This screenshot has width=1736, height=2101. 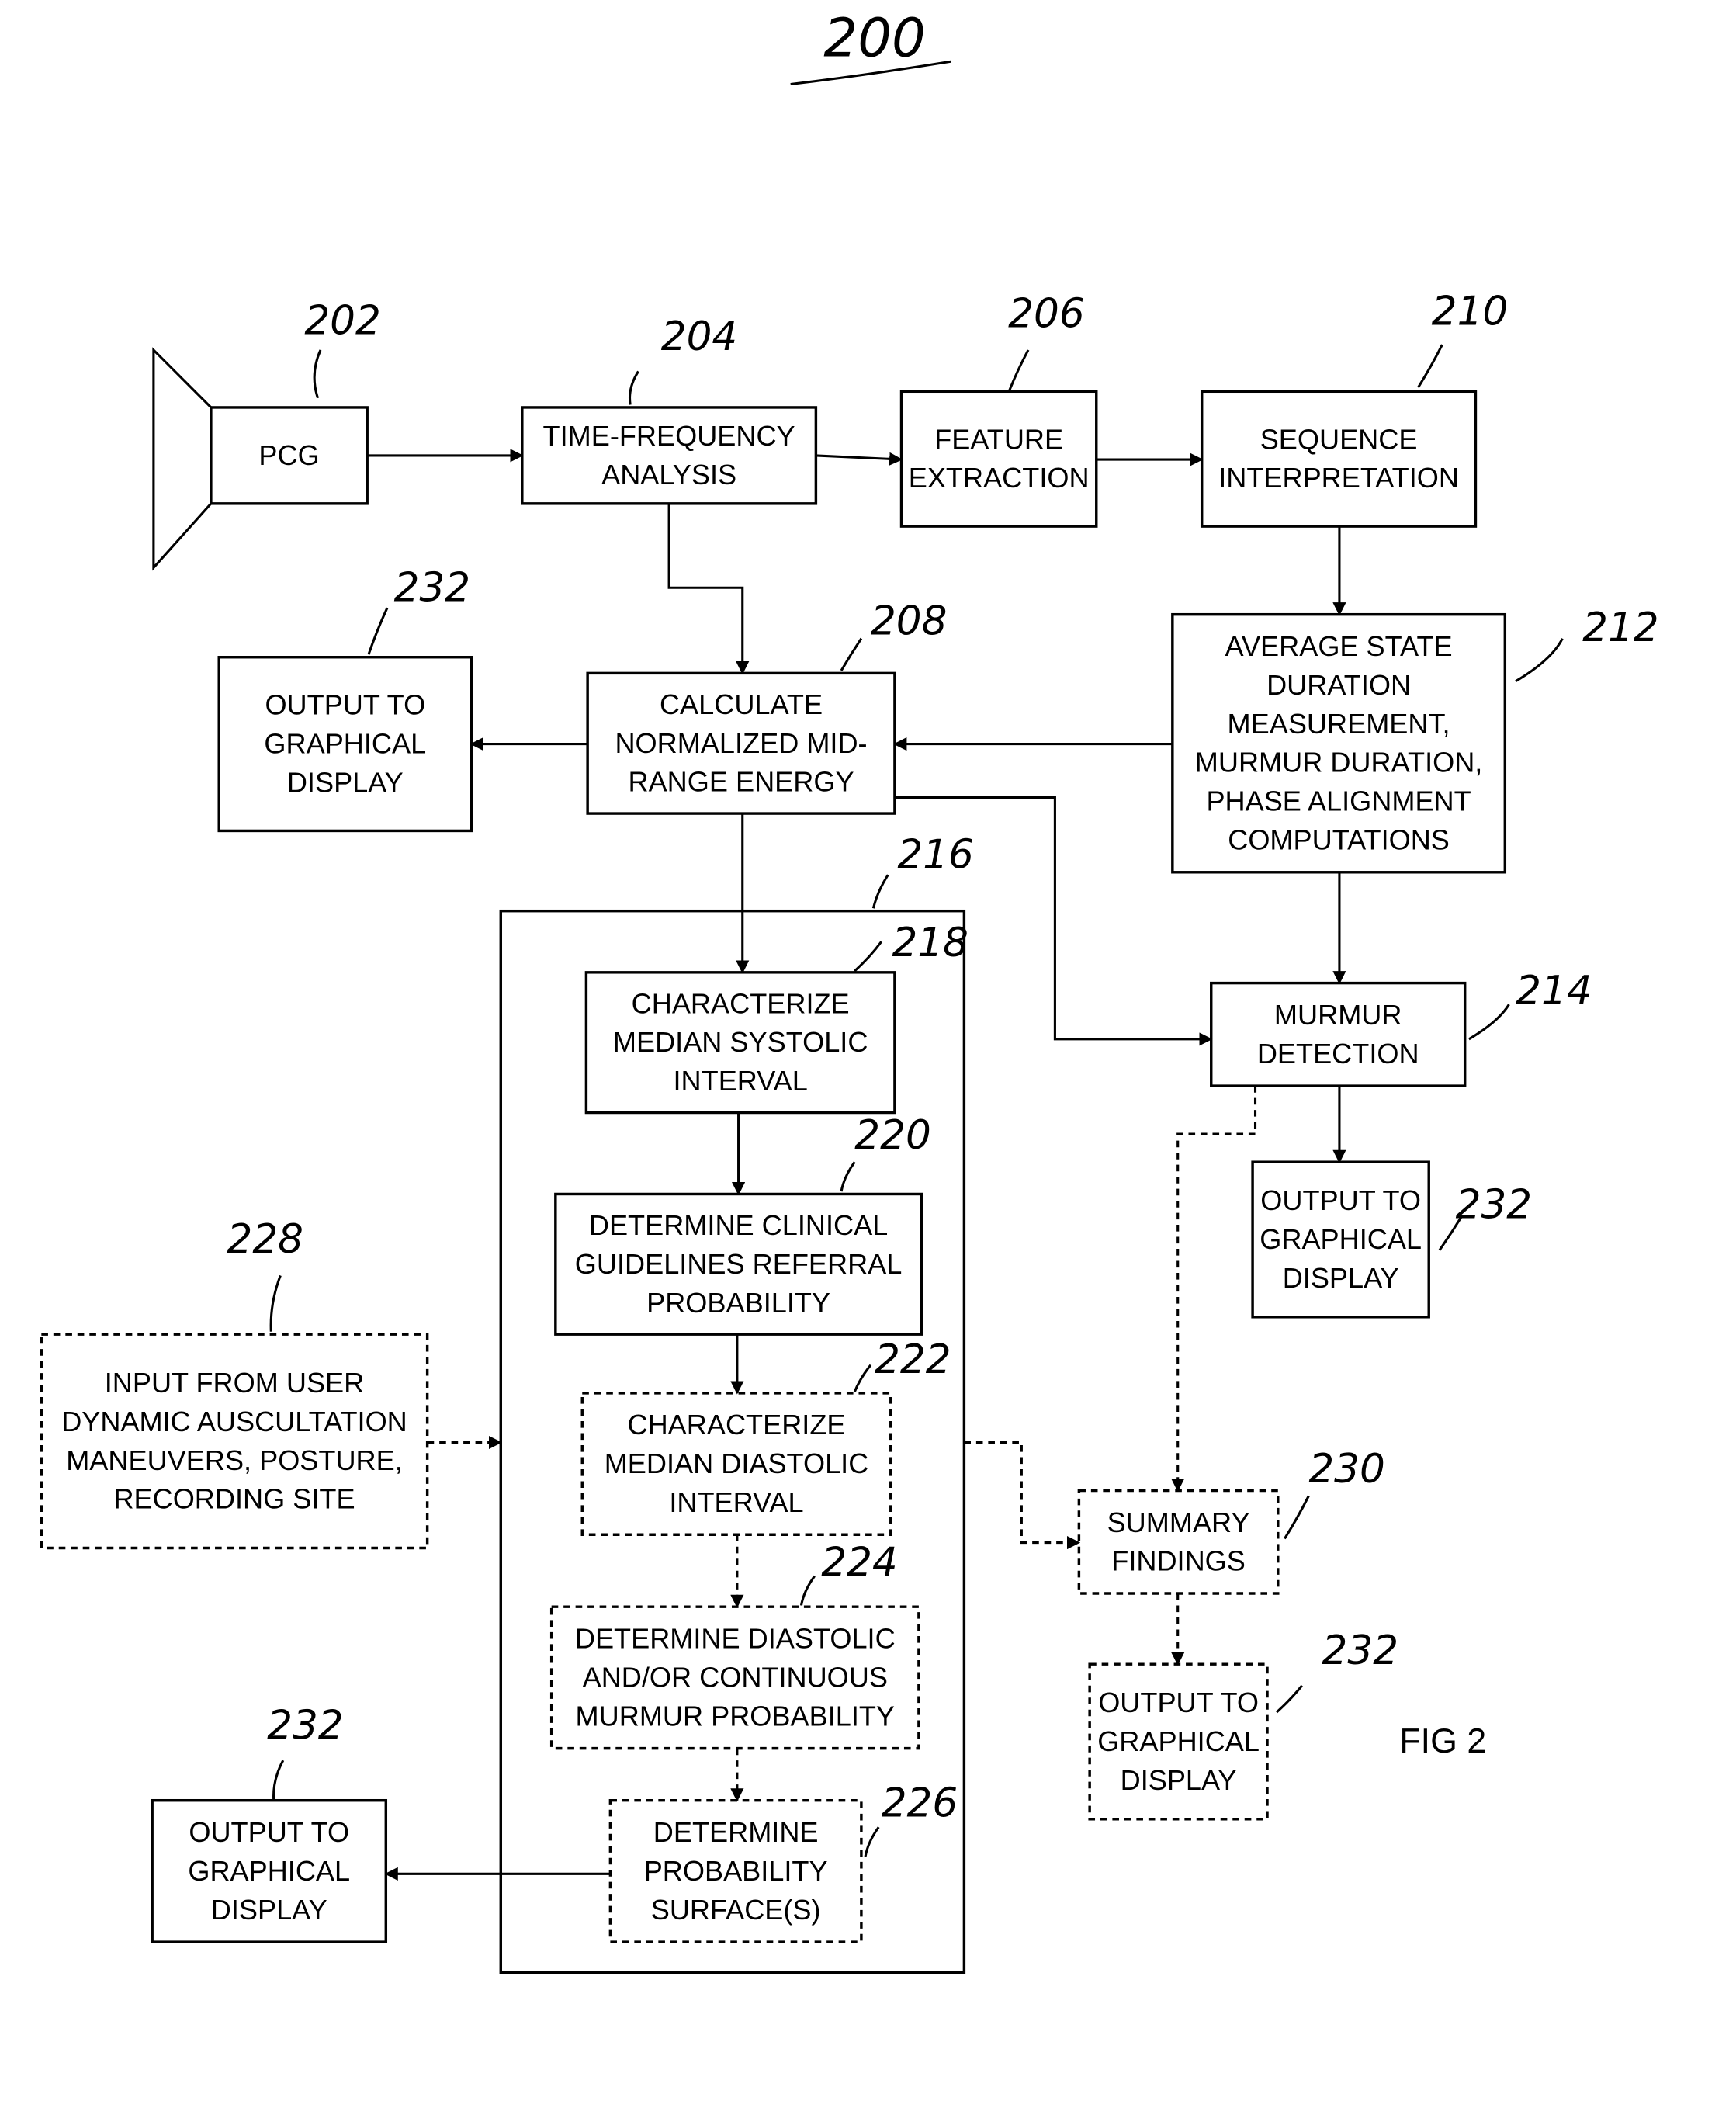 I want to click on reference-numeral: 228, so click(x=265, y=1239).